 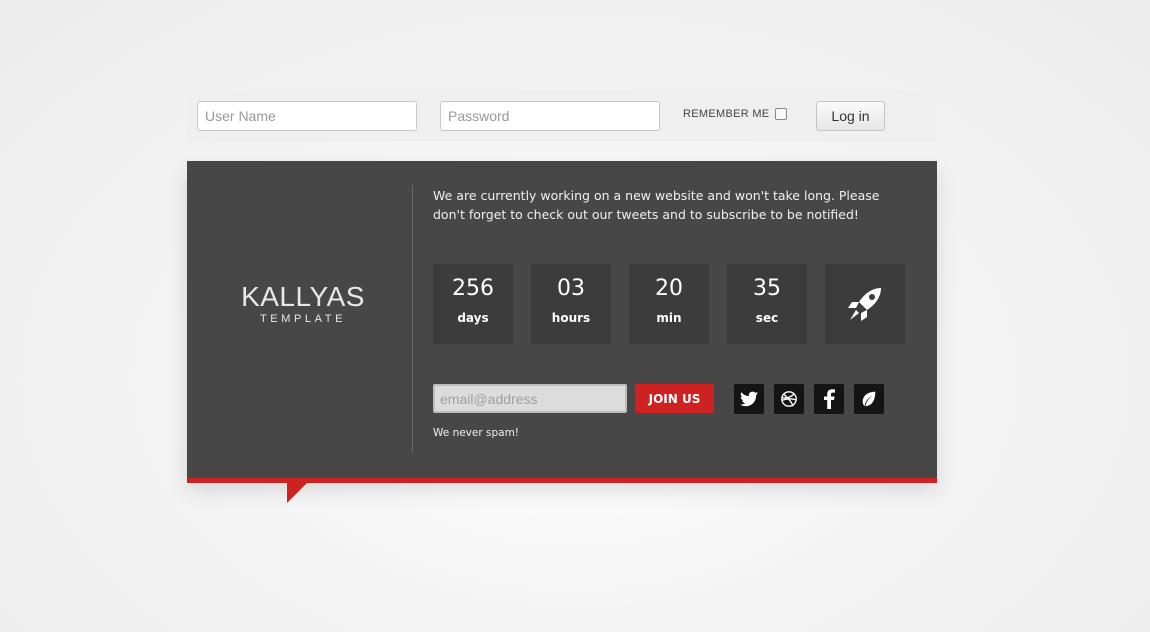 I want to click on facebook-icon, so click(x=829, y=399).